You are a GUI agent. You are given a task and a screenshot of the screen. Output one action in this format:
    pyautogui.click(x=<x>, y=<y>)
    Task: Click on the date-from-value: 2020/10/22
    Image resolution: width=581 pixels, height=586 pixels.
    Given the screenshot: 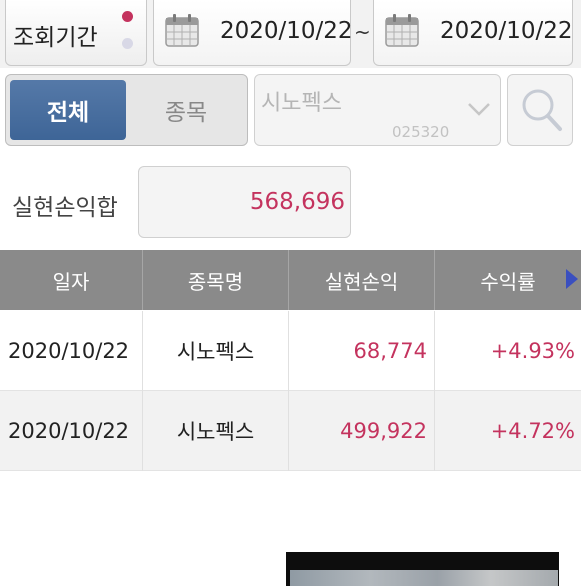 What is the action you would take?
    pyautogui.click(x=286, y=31)
    